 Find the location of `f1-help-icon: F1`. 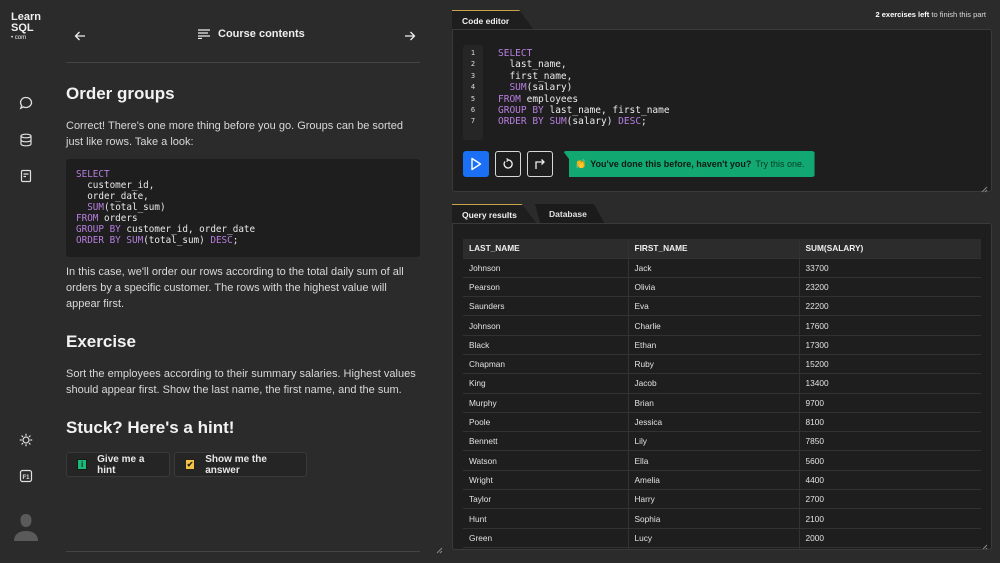

f1-help-icon: F1 is located at coordinates (26, 476).